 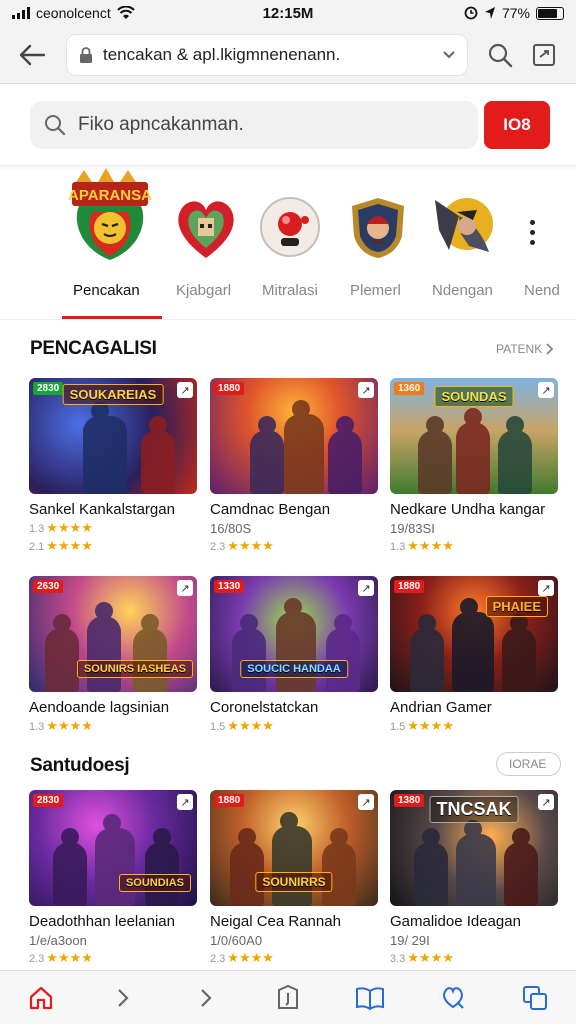 What do you see at coordinates (86, 54) in the screenshot?
I see `lock-icon` at bounding box center [86, 54].